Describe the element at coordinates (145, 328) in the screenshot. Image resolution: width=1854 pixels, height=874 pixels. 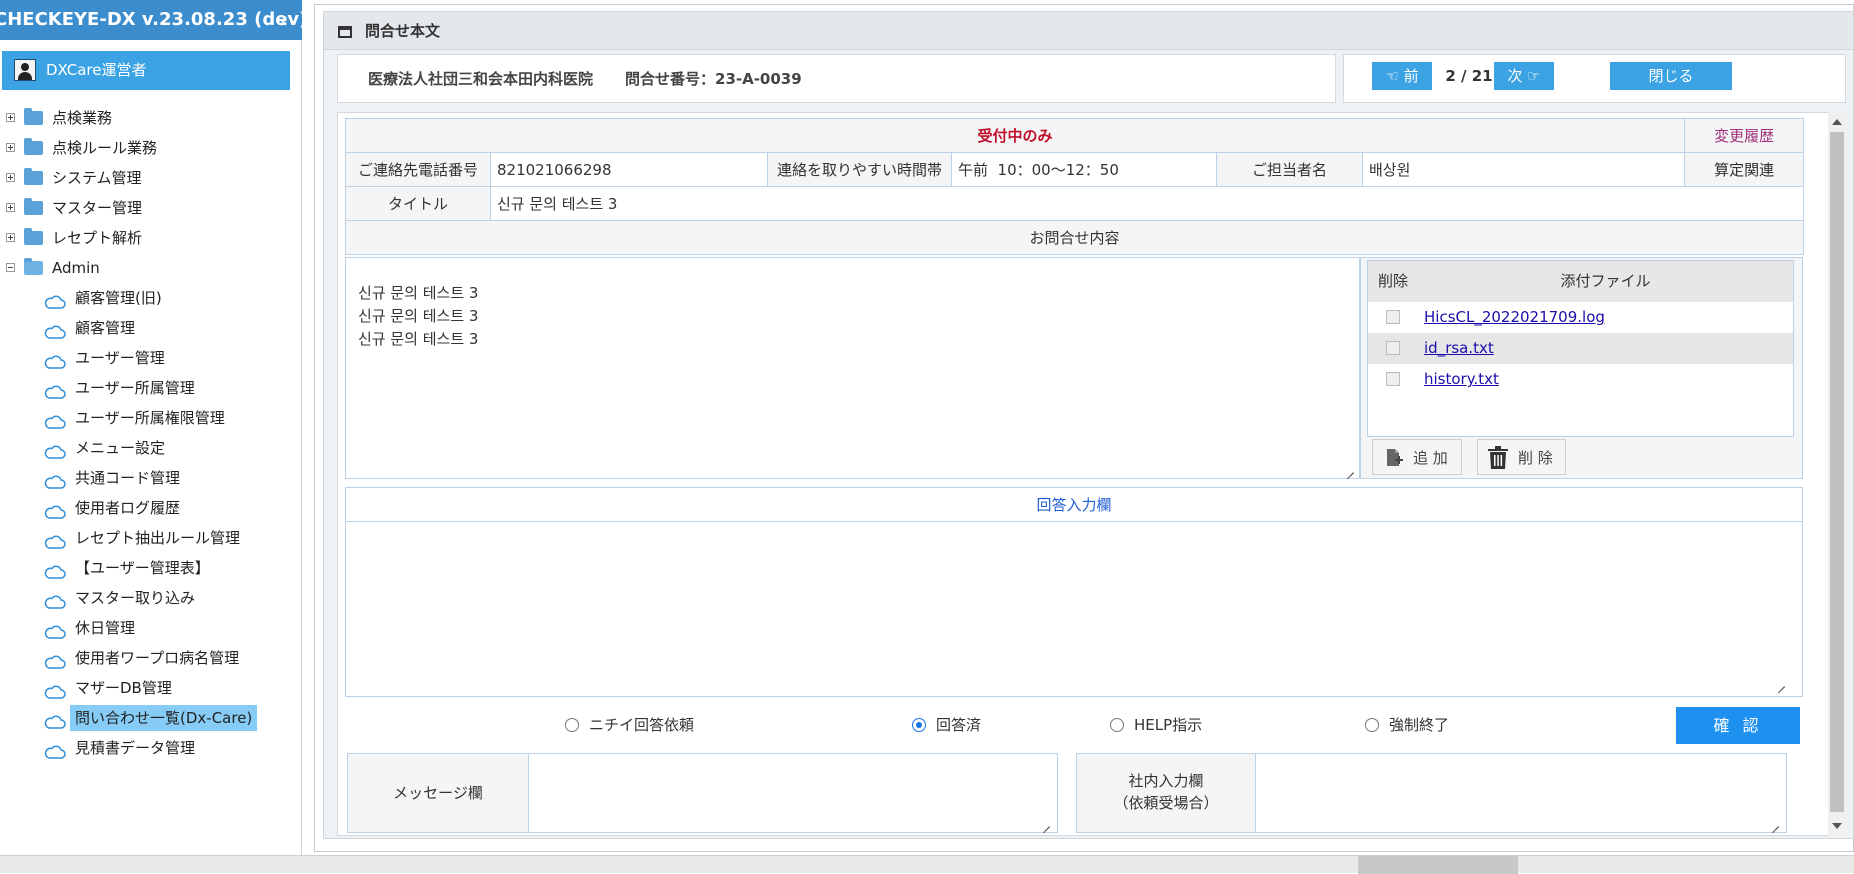
I see `sidebar-item: 顧客管理` at that location.